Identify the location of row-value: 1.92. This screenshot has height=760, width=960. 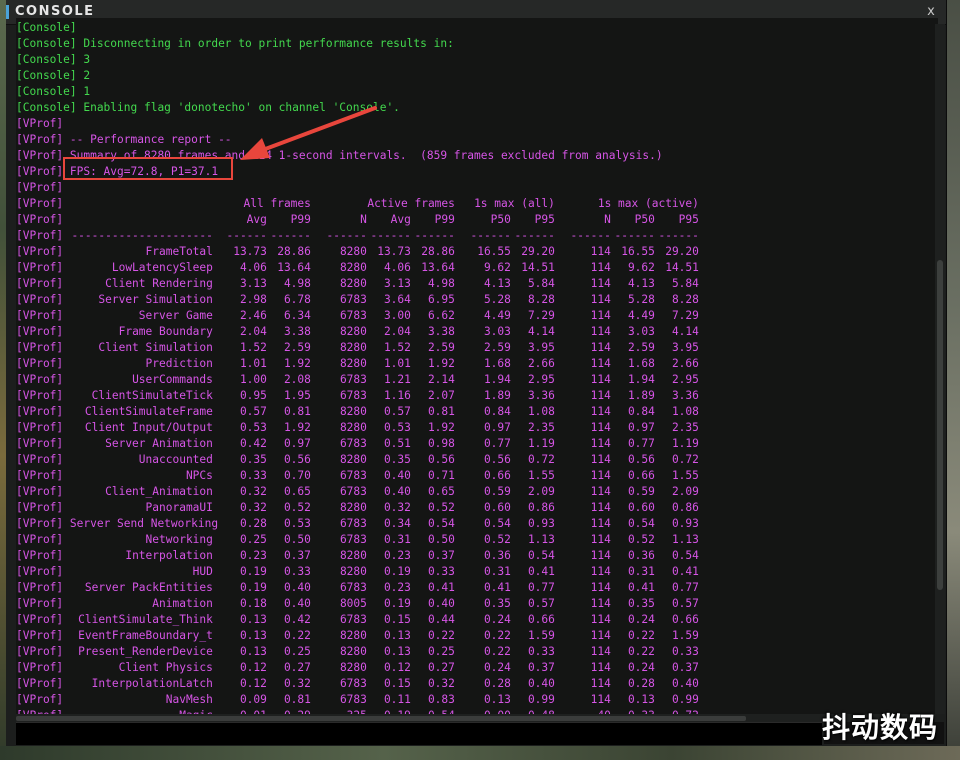
(441, 427).